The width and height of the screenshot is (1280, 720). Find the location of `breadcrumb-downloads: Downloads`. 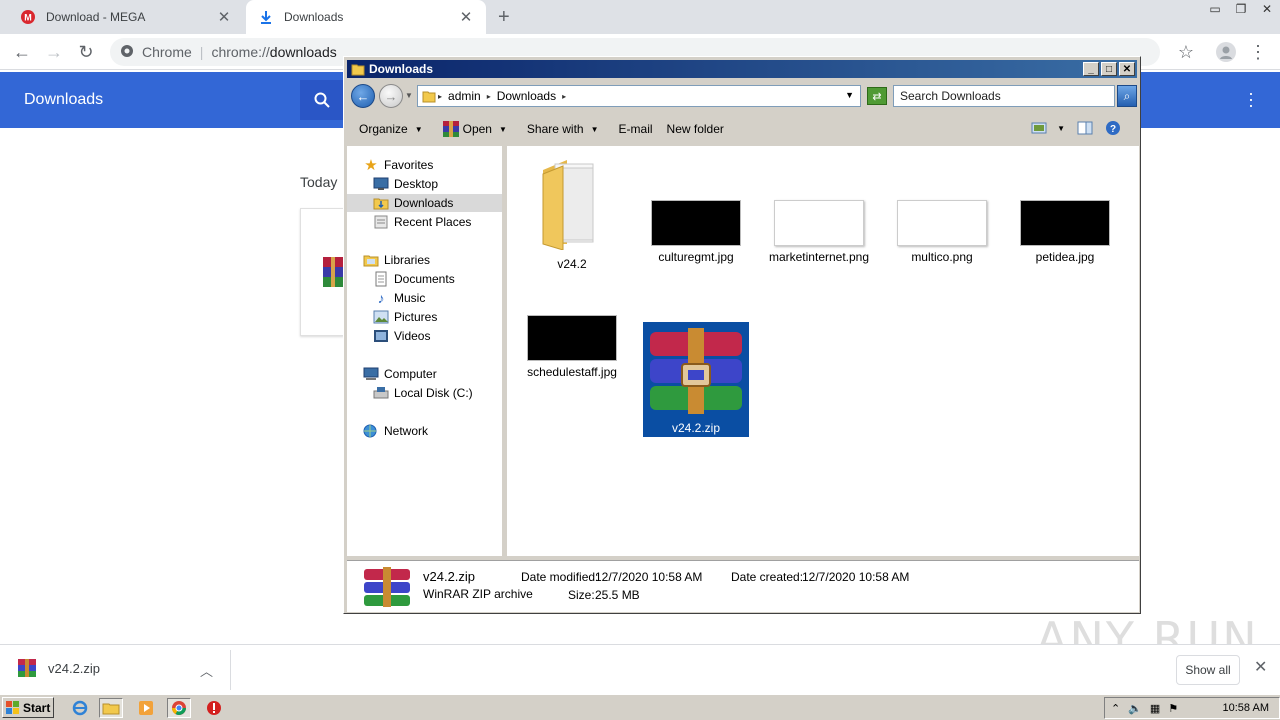

breadcrumb-downloads: Downloads is located at coordinates (526, 96).